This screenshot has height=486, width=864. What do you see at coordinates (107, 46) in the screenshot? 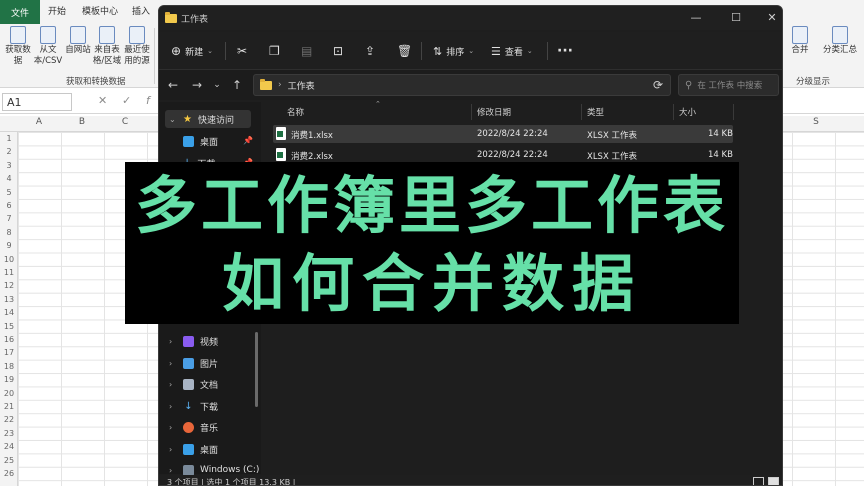
I see `from-table-button: 来自表格/区域` at bounding box center [107, 46].